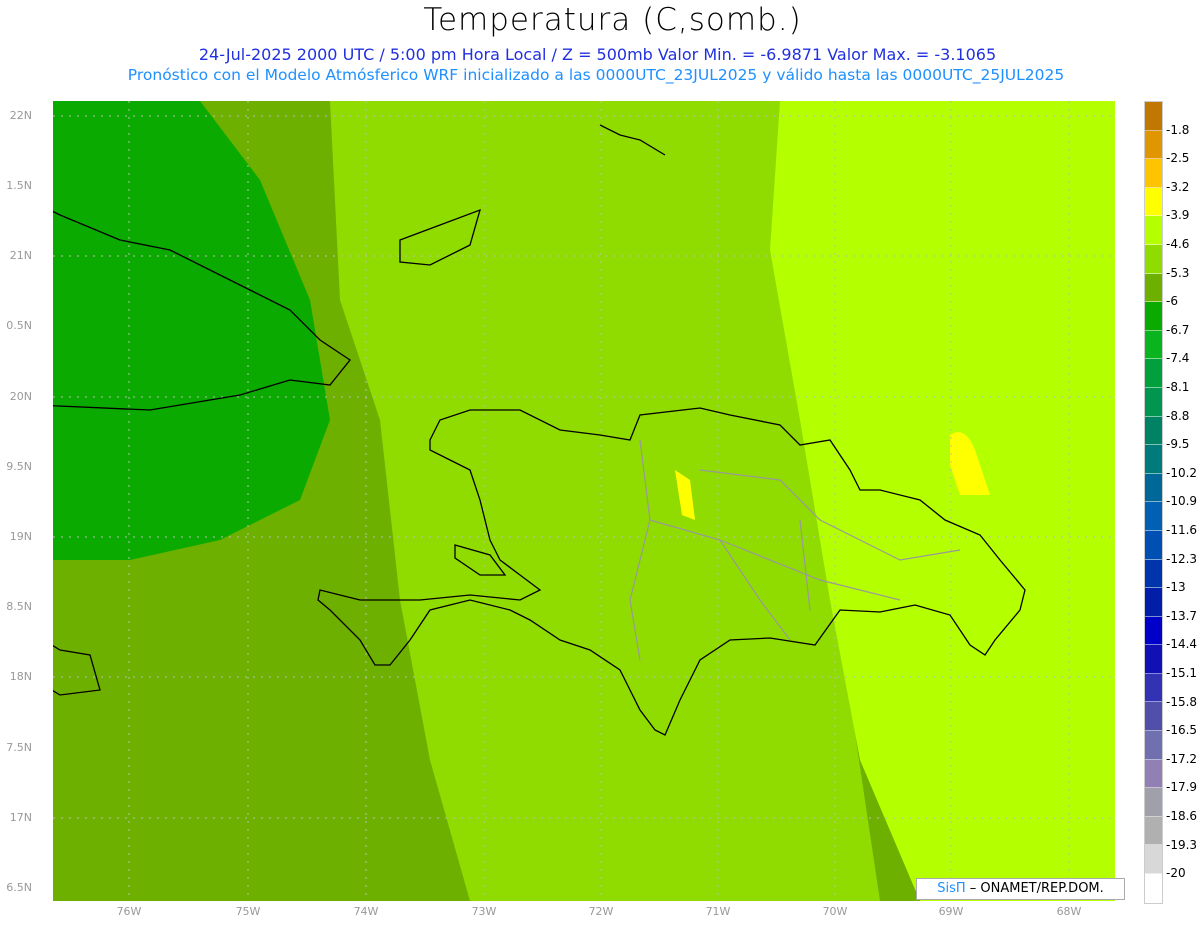 The image size is (1200, 927). Describe the element at coordinates (1178, 272) in the screenshot. I see `colorbar-label: -5.3` at that location.